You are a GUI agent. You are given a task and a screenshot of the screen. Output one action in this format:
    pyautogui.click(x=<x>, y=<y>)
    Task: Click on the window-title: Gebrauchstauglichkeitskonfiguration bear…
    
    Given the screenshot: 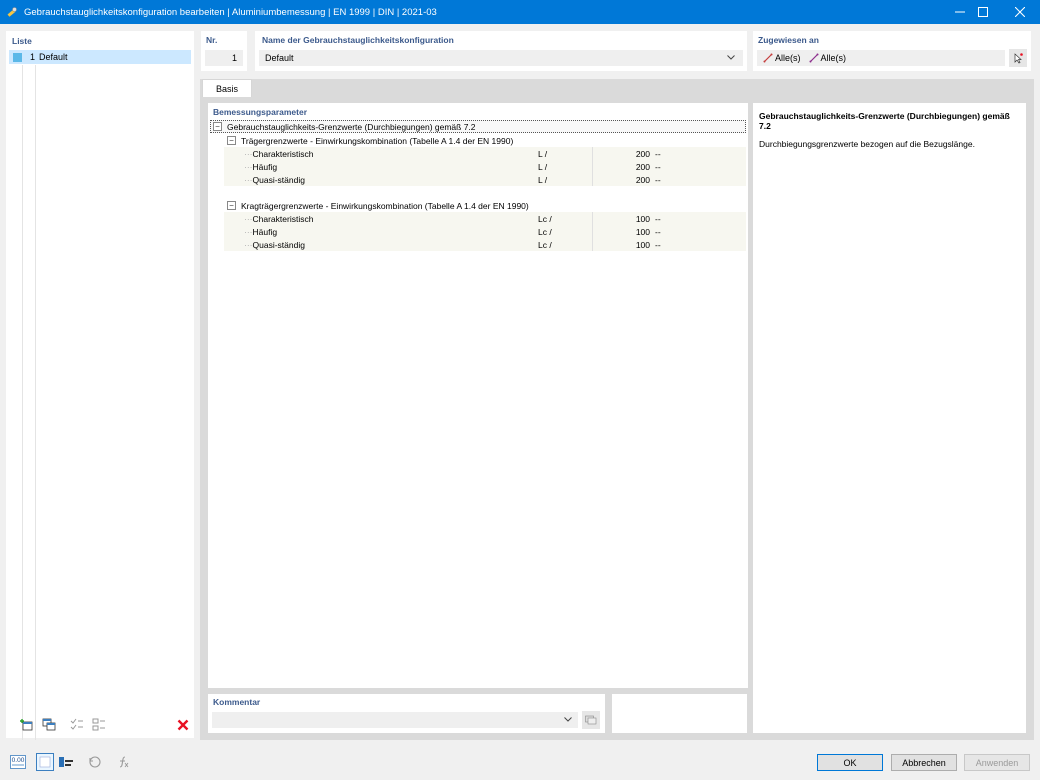 What is the action you would take?
    pyautogui.click(x=230, y=12)
    